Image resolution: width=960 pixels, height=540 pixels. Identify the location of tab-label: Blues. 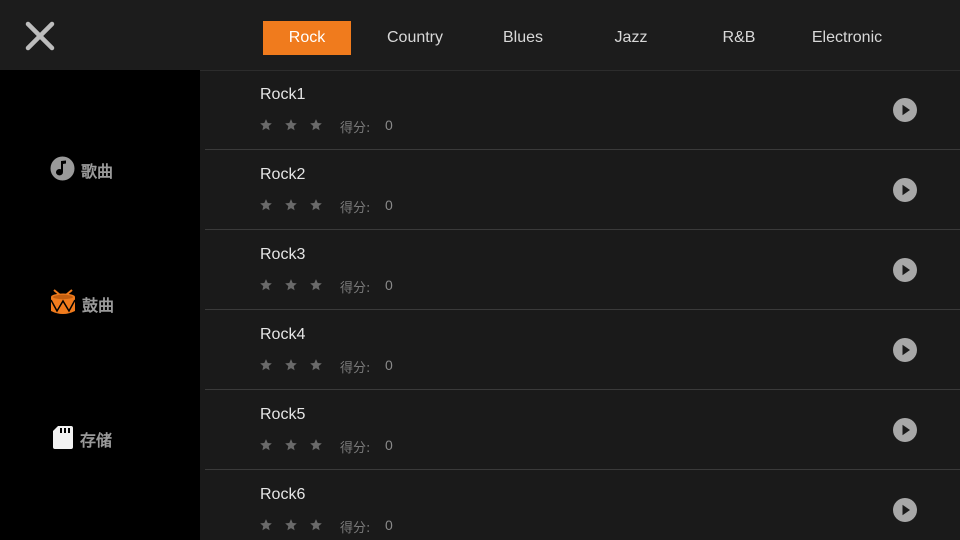
(523, 37).